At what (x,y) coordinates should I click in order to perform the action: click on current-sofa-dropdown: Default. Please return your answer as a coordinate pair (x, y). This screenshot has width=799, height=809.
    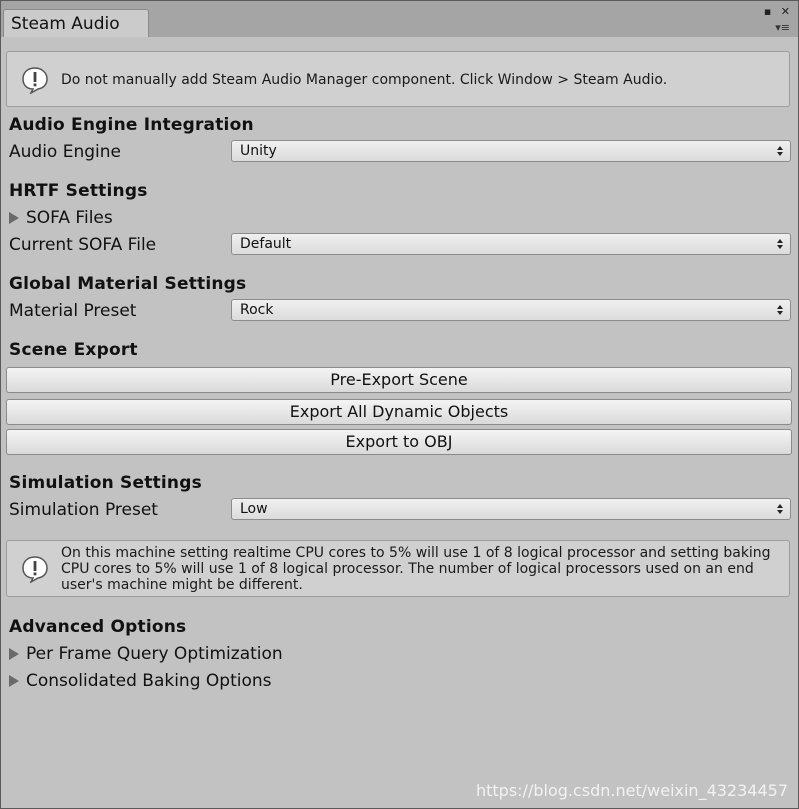
    Looking at the image, I should click on (511, 244).